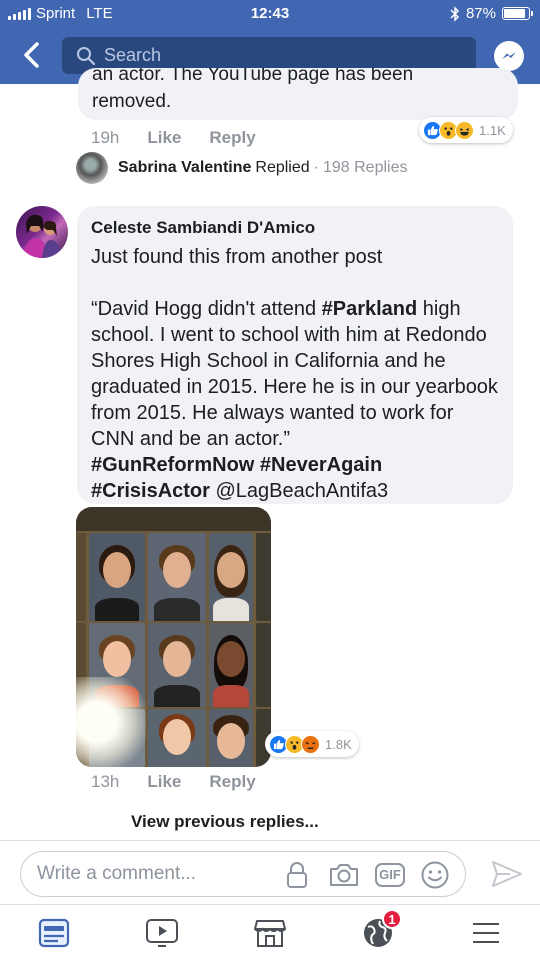 The image size is (540, 960). I want to click on comment-composer: GIF, so click(270, 872).